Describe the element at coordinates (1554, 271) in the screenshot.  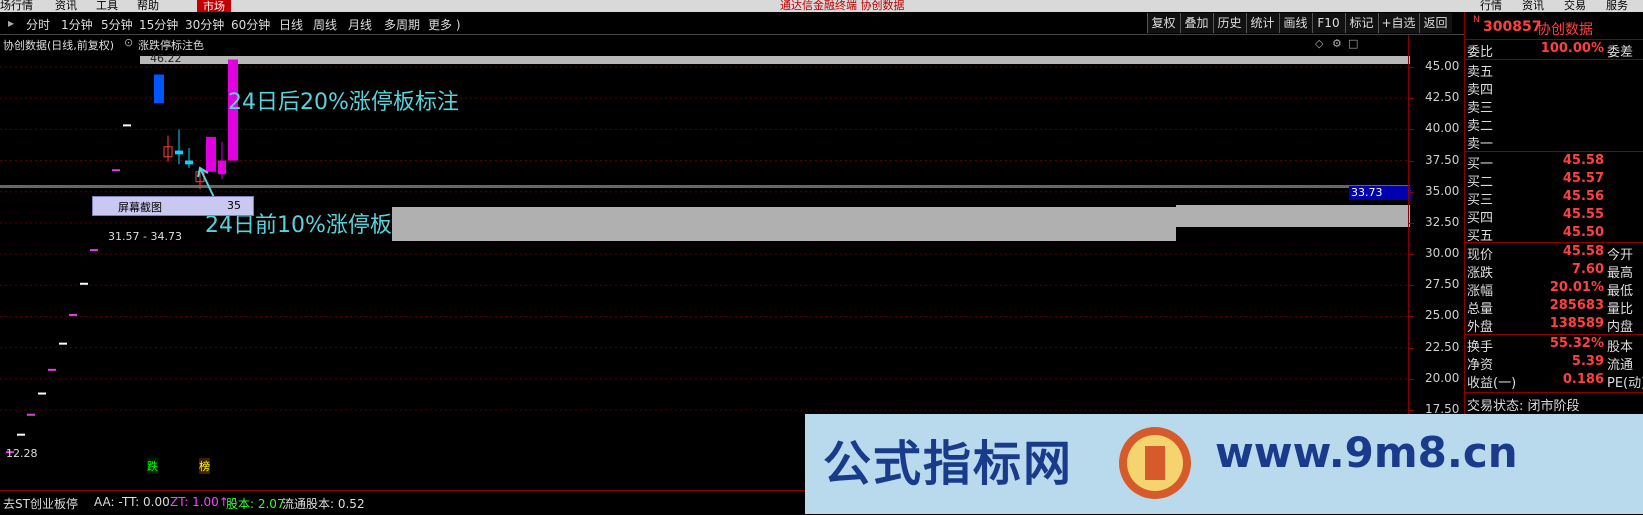
I see `stat-row: 涨跌 7.60 最高` at that location.